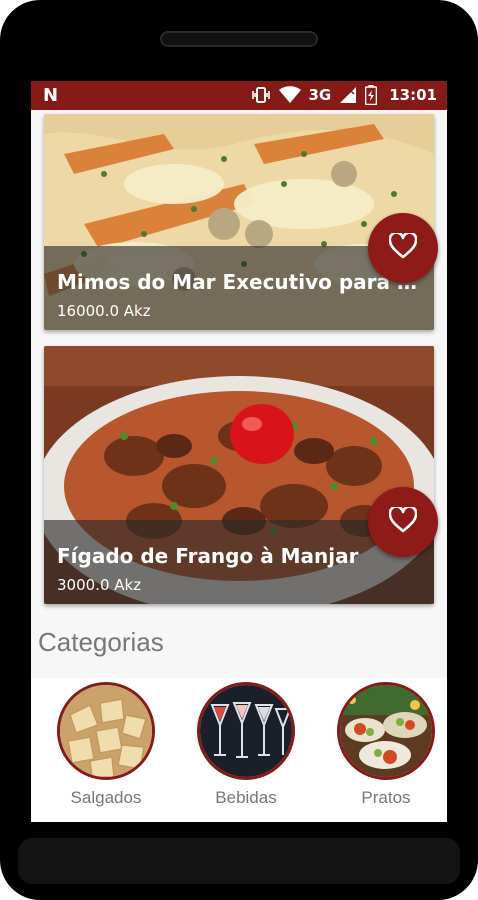 The width and height of the screenshot is (478, 900). What do you see at coordinates (239, 861) in the screenshot?
I see `phone-bottom-bezel` at bounding box center [239, 861].